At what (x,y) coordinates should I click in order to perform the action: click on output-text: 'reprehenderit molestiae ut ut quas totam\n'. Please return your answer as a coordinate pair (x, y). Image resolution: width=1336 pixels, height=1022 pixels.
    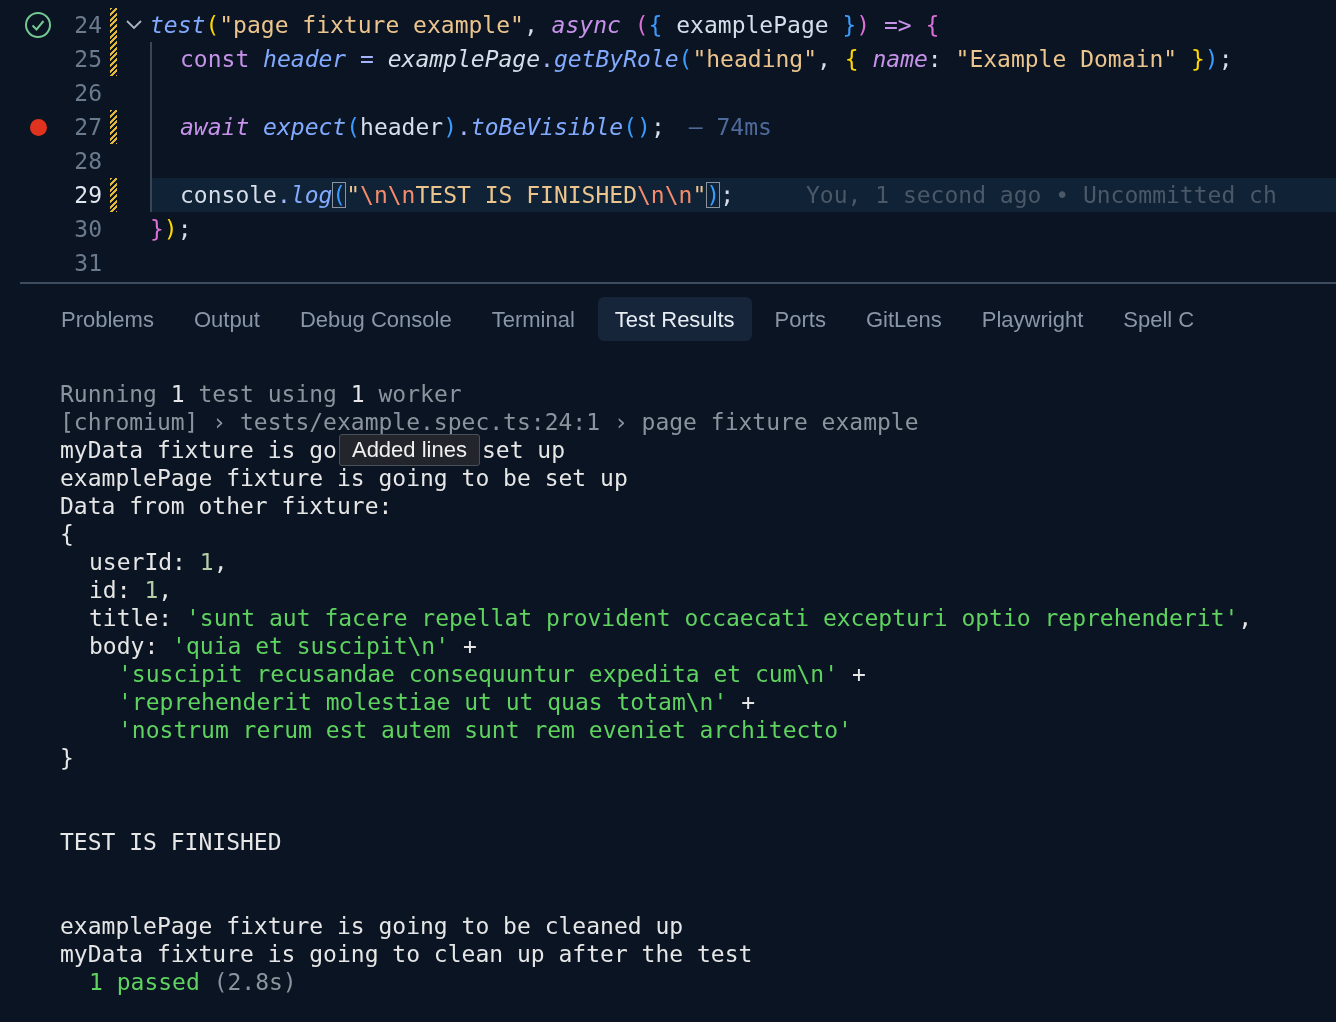
    Looking at the image, I should click on (423, 702).